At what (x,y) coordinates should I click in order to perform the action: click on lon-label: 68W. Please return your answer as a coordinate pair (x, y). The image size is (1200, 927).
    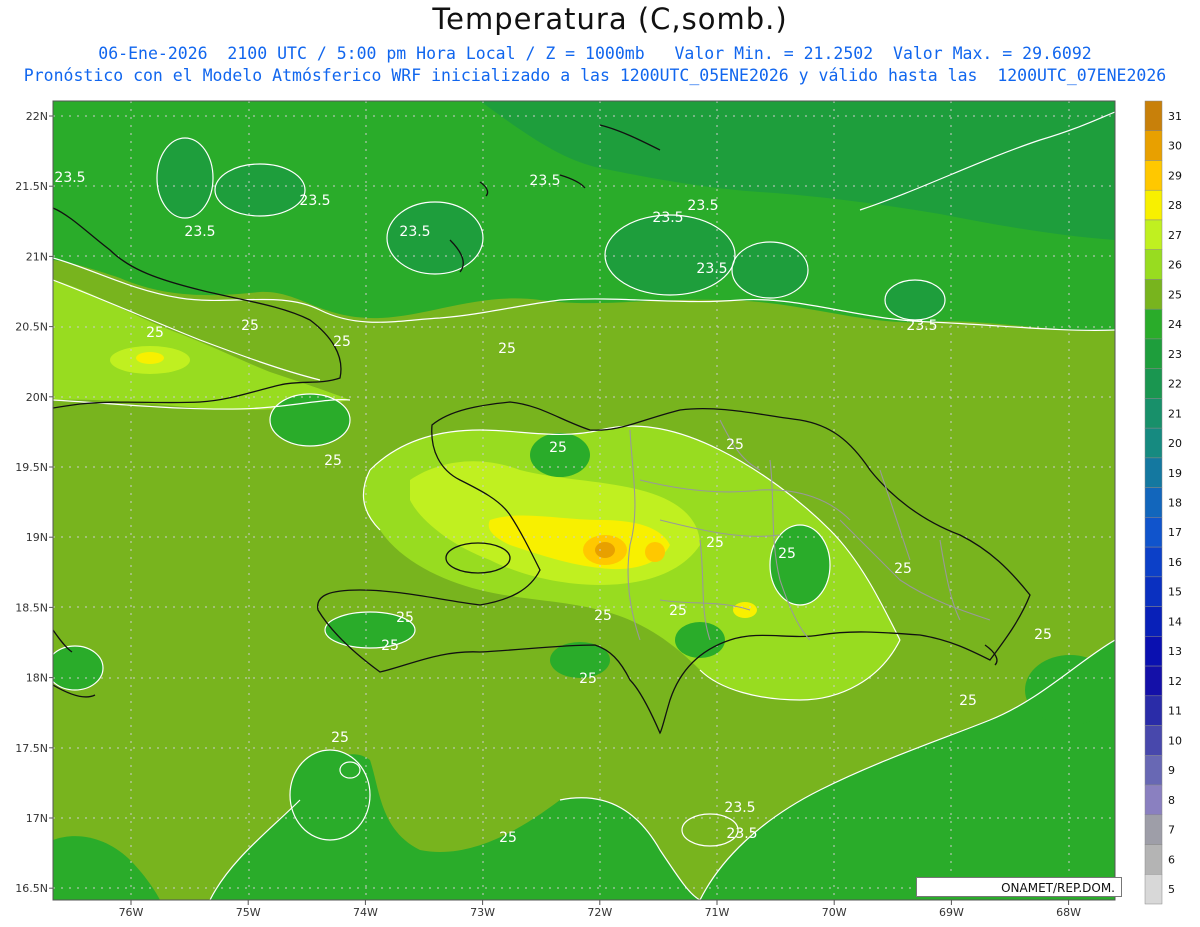
    Looking at the image, I should click on (1068, 912).